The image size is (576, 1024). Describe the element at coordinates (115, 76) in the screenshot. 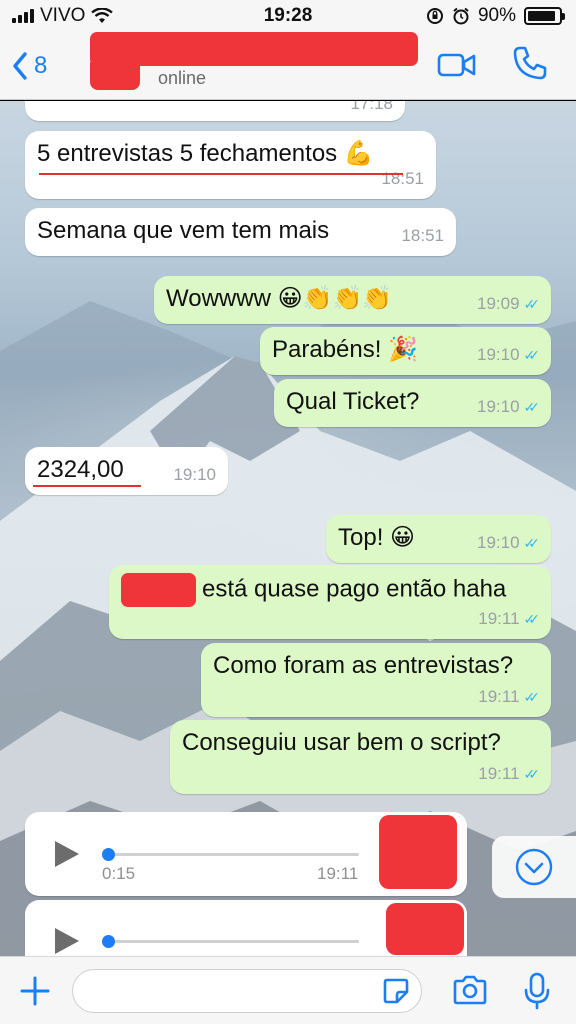

I see `contact-avatar` at that location.